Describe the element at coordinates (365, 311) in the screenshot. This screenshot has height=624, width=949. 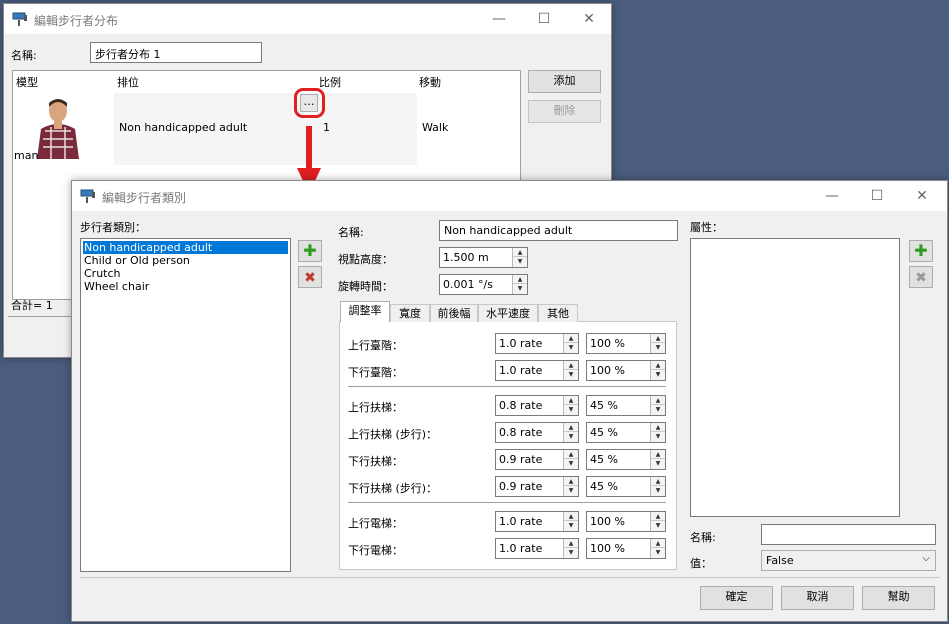
I see `tab-adjust-rate: 調整率` at that location.